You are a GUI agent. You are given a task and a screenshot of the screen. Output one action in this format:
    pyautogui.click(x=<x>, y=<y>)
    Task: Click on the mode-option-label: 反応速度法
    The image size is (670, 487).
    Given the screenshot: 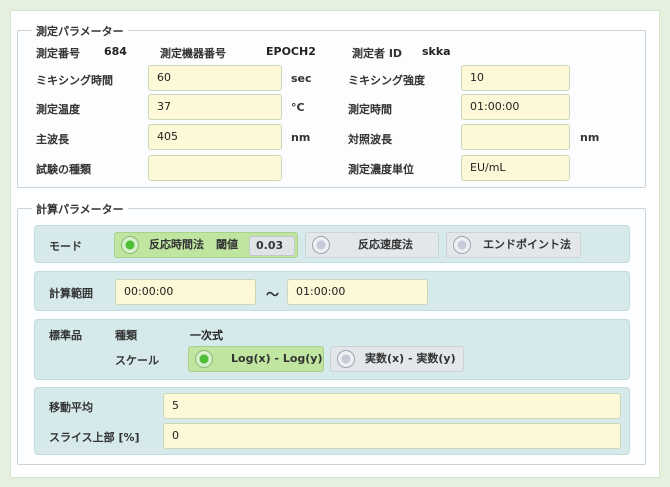 What is the action you would take?
    pyautogui.click(x=385, y=244)
    